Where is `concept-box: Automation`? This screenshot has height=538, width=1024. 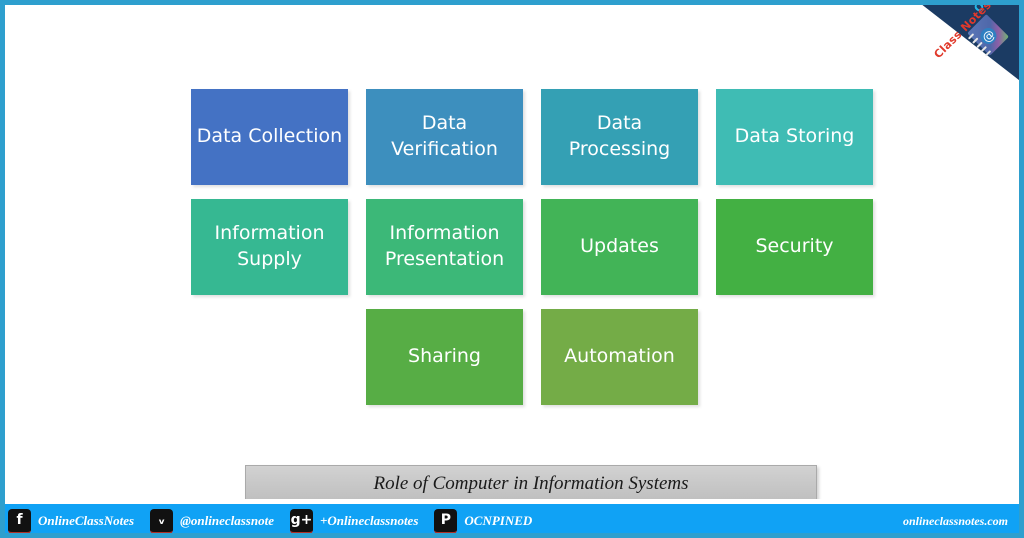
concept-box: Automation is located at coordinates (619, 357).